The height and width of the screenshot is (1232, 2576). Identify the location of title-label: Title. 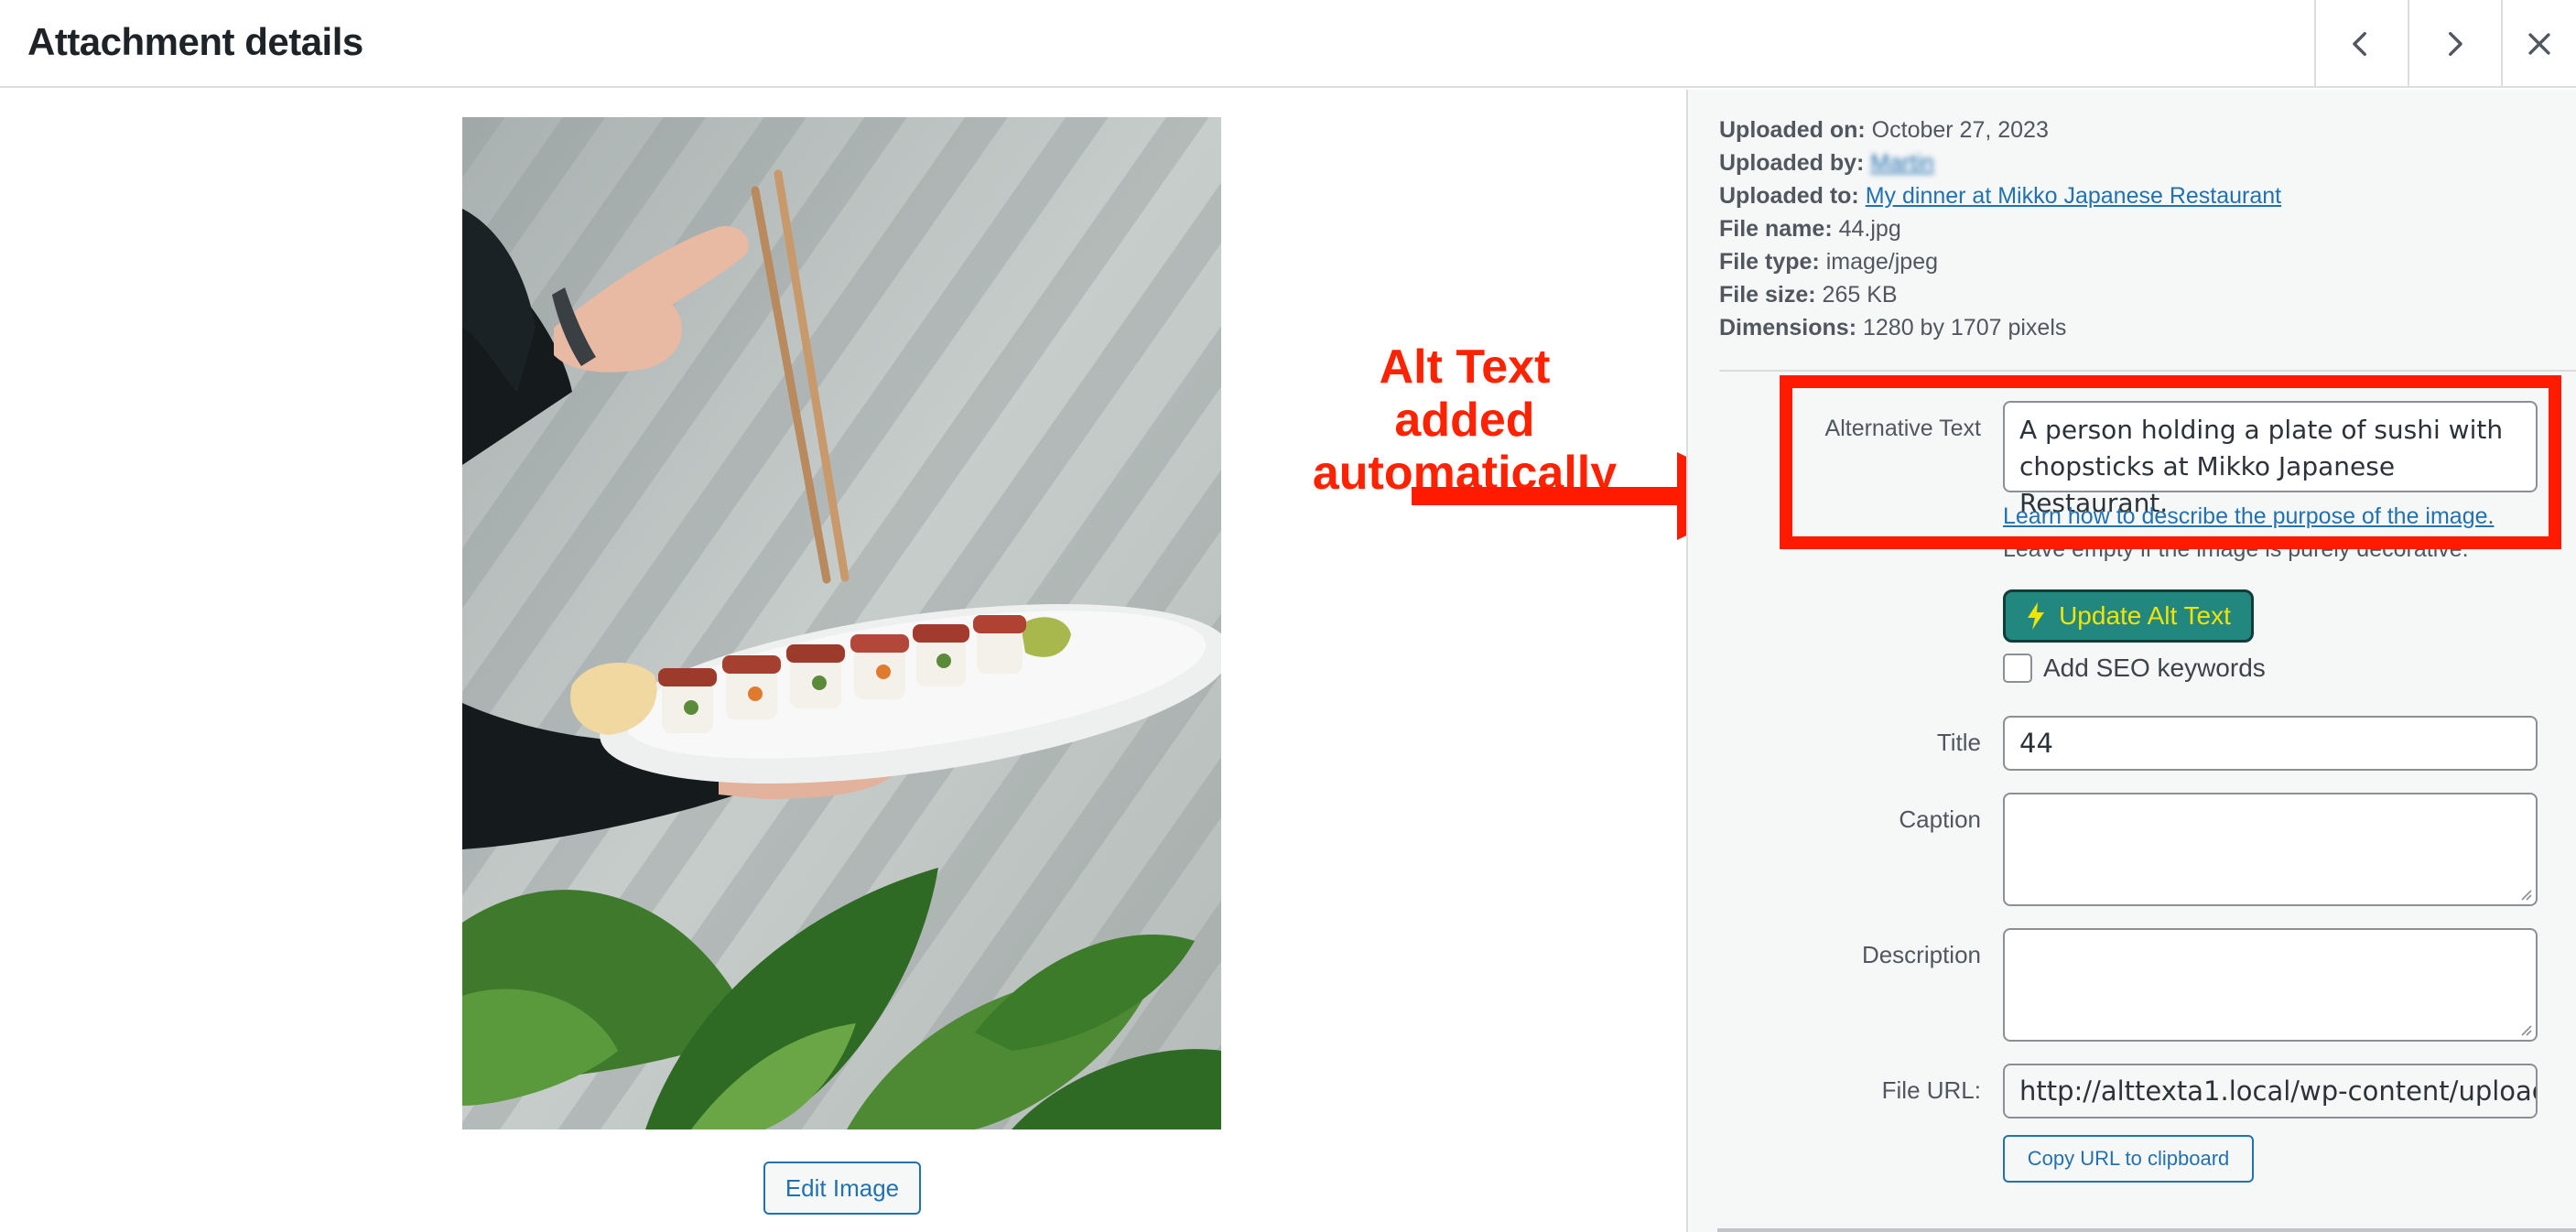
(1959, 742).